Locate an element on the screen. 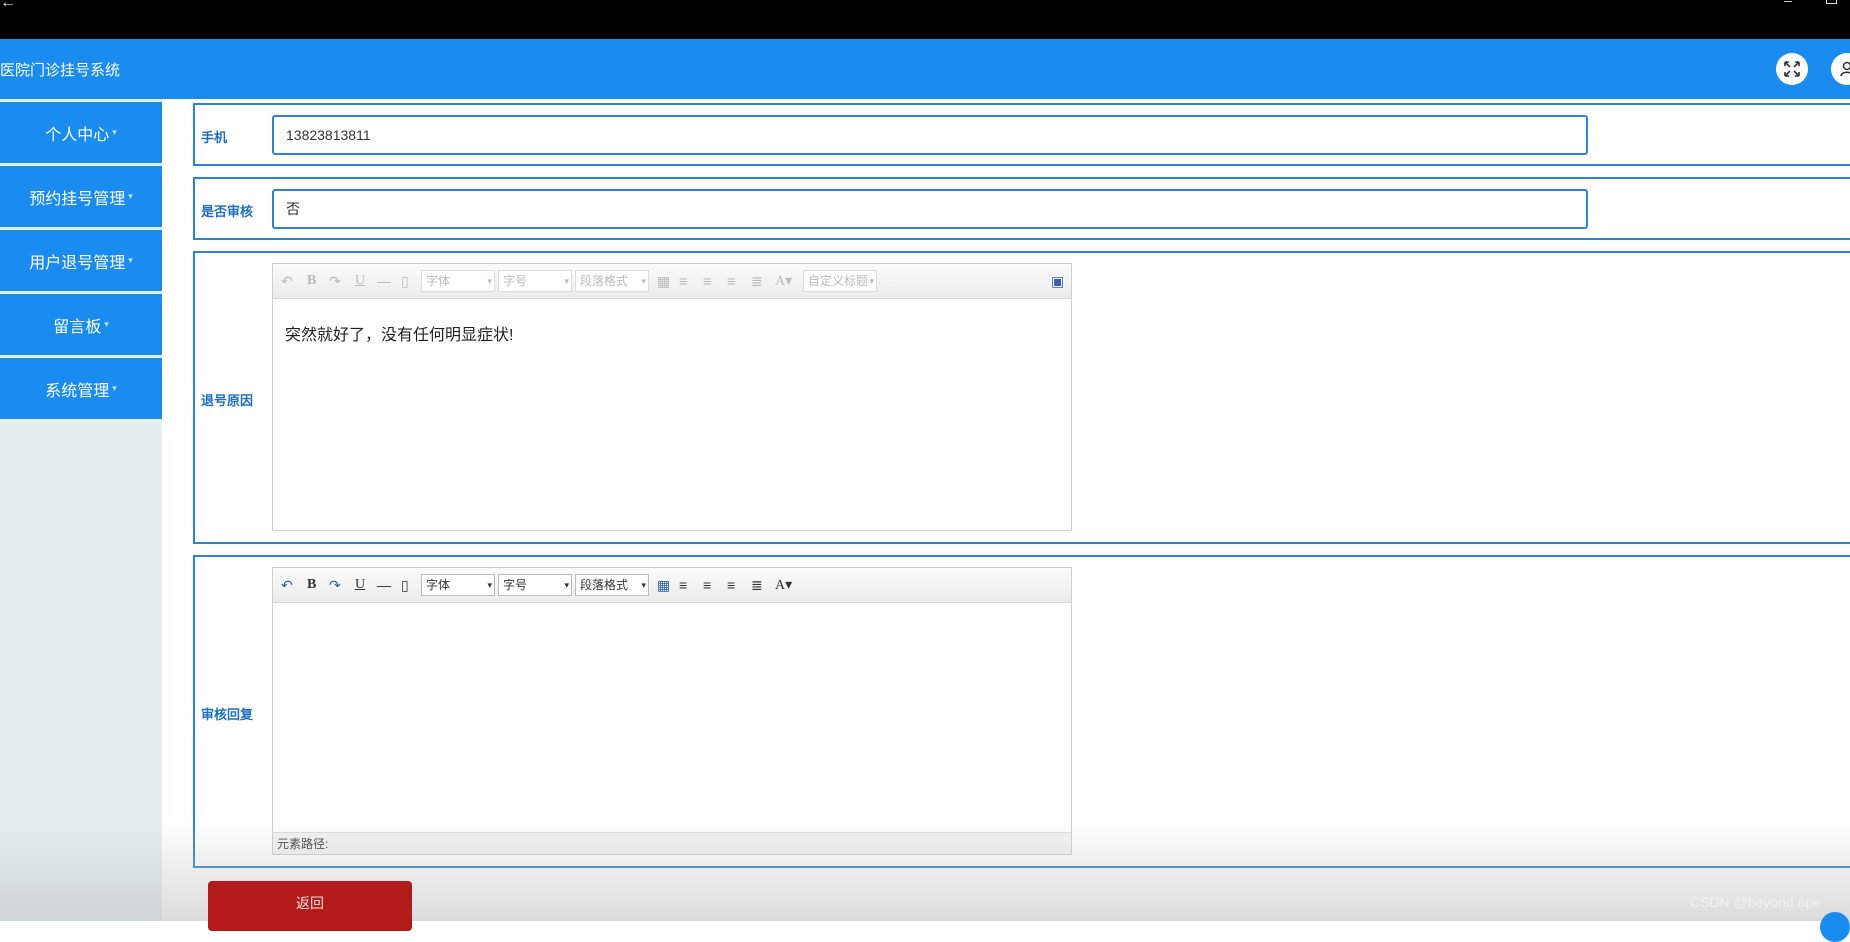 Image resolution: width=1850 pixels, height=942 pixels. window-title-bar: ← – is located at coordinates (925, 19).